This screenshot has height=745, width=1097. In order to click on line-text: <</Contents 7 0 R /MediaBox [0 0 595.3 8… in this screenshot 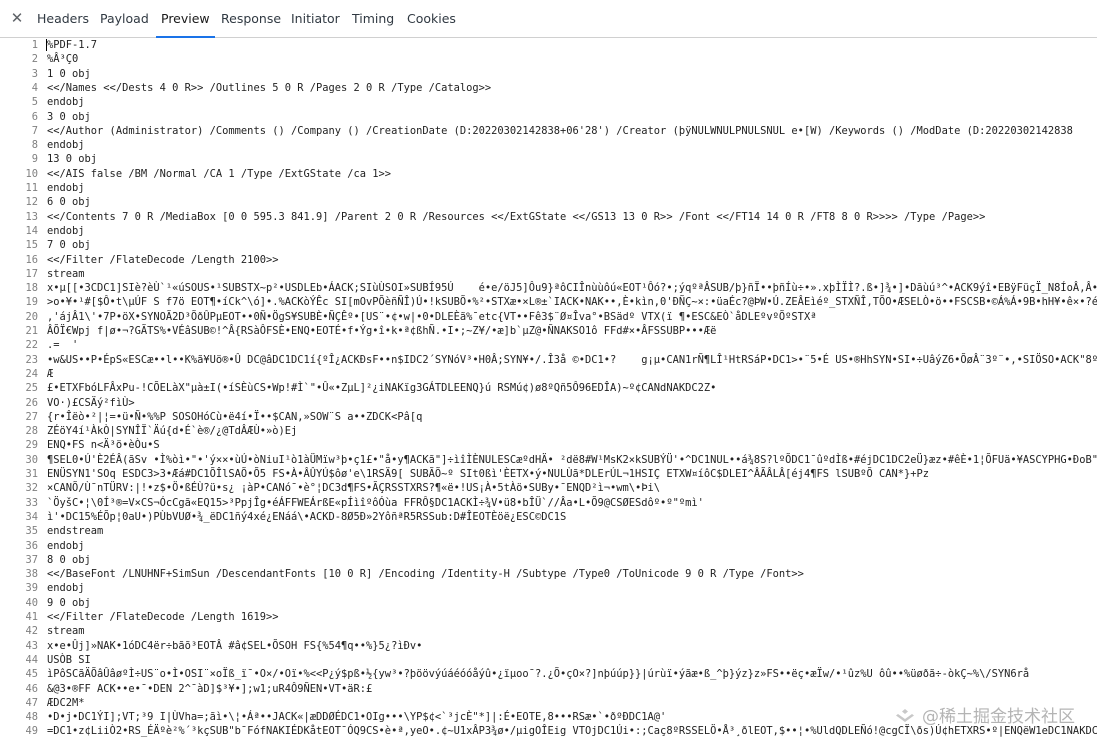, I will do `click(516, 216)`.